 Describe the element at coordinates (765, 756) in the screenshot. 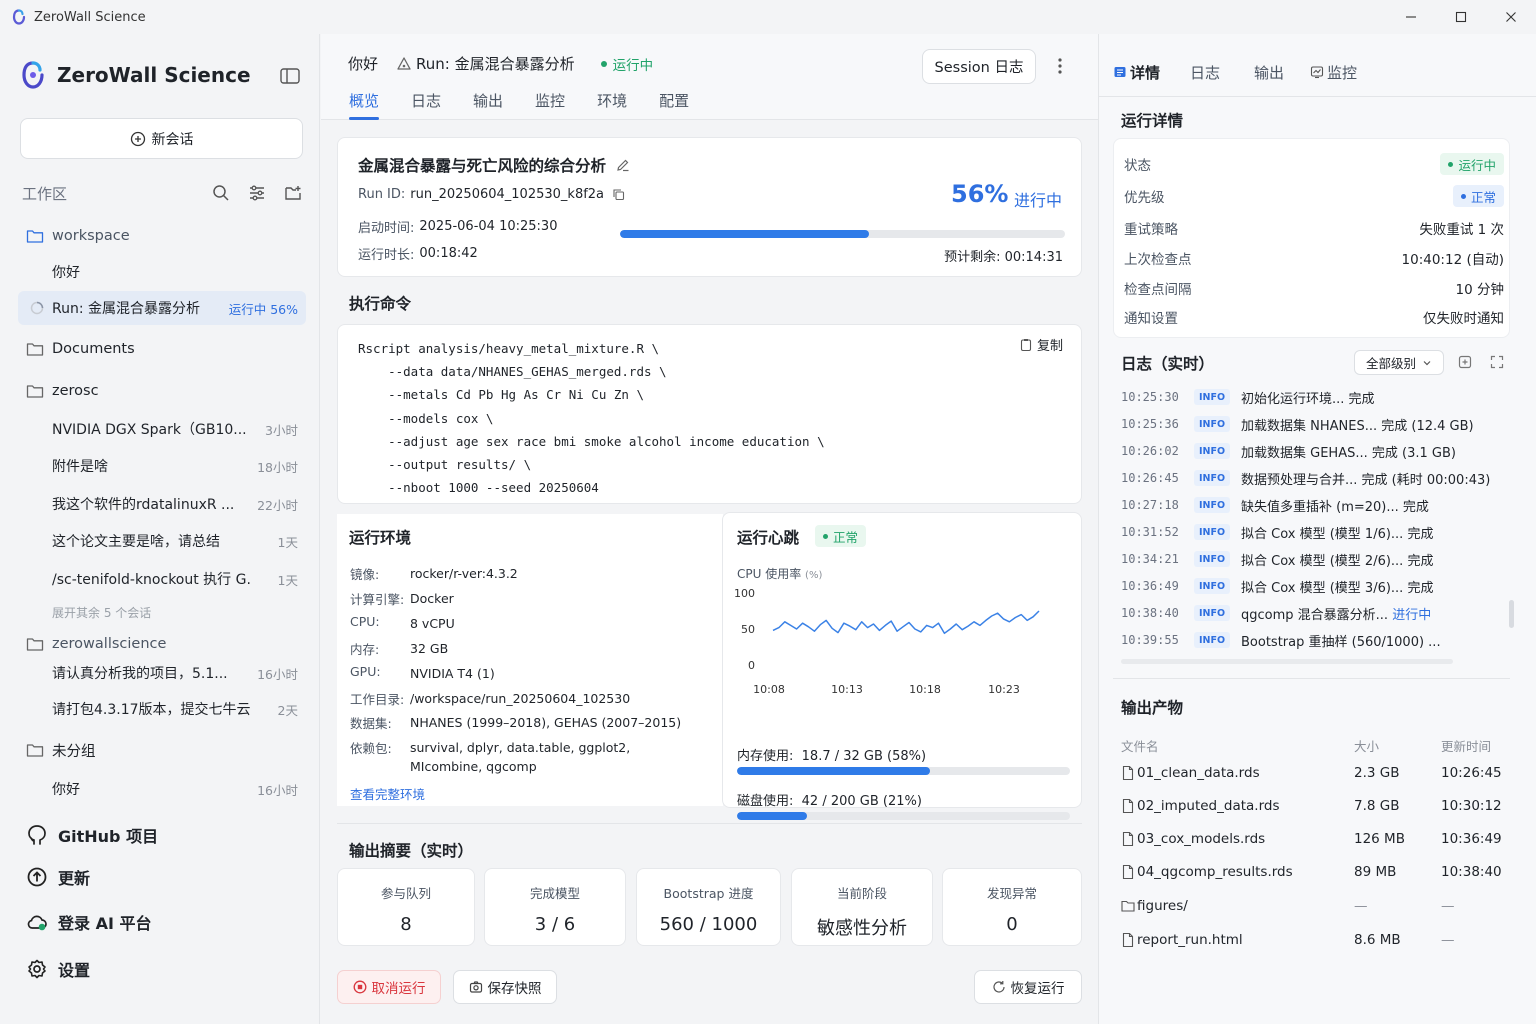

I see `memory-label: 内存使用:` at that location.